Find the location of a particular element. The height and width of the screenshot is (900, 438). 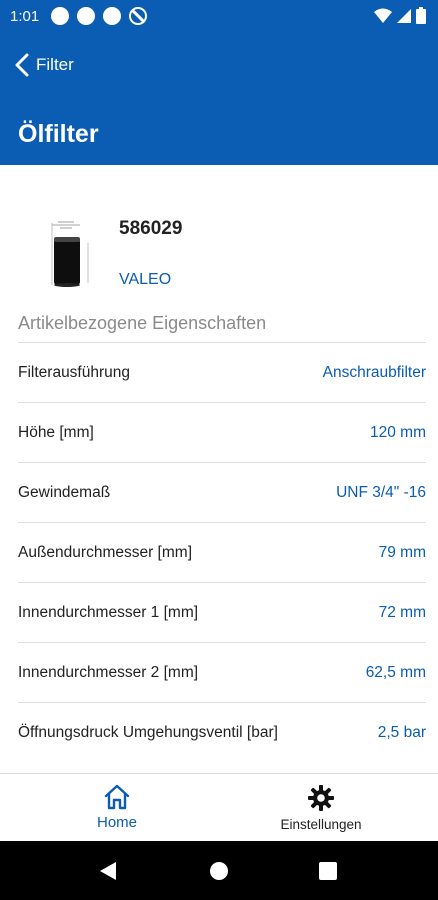

property-row: Außendurchmesser [mm] 79 mm is located at coordinates (222, 552).